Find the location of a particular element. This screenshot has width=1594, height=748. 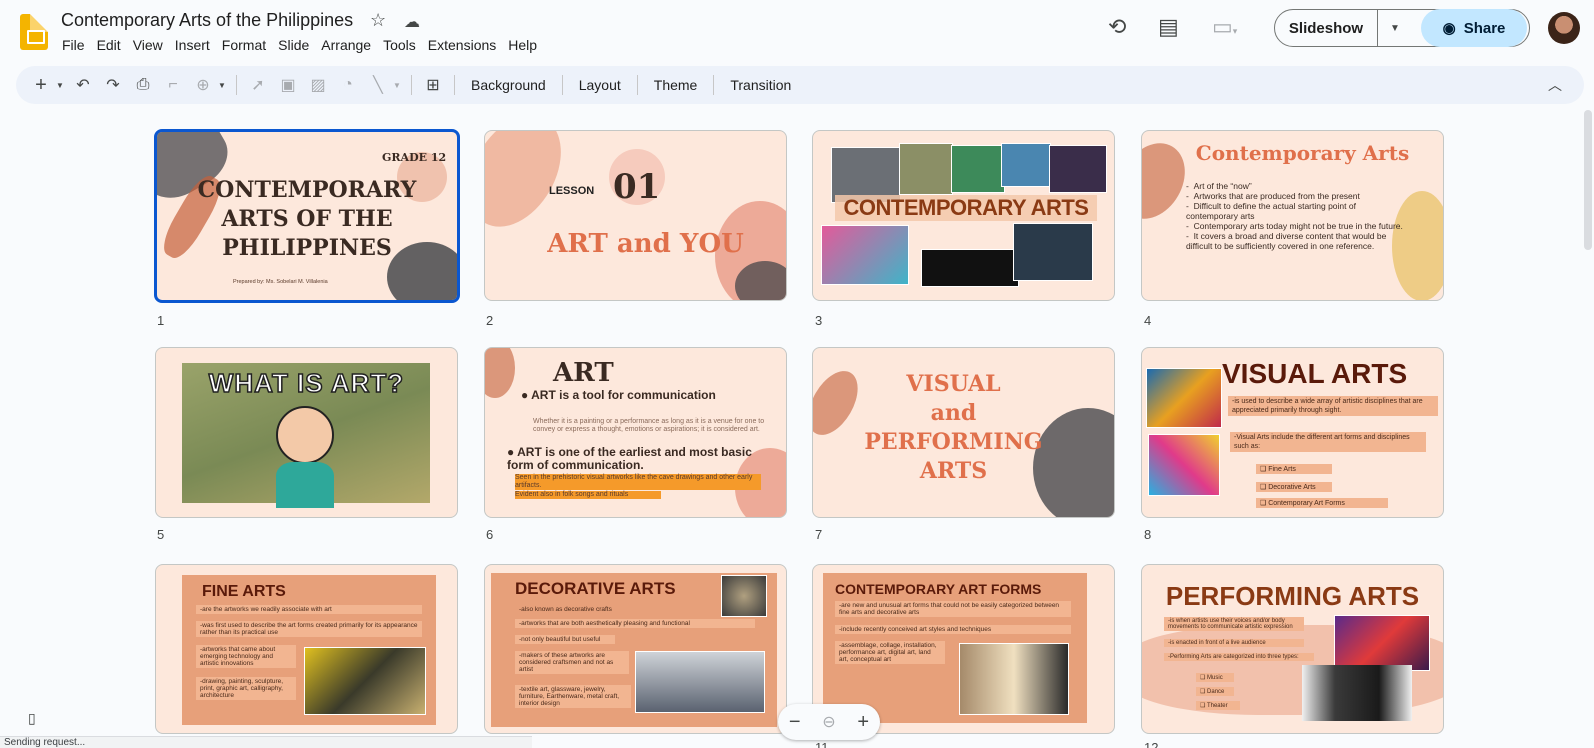

share-button: ◉ Share is located at coordinates (1474, 28).